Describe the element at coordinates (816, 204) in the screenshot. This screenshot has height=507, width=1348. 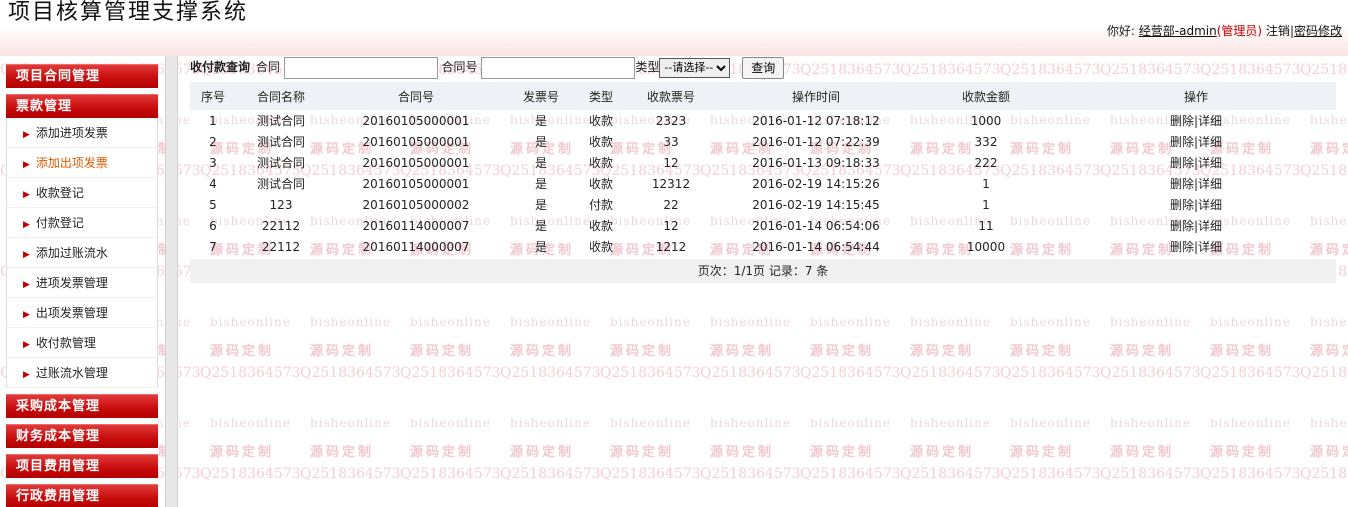
I see `cell-op-time: 2016-02-19 14:15:45` at that location.